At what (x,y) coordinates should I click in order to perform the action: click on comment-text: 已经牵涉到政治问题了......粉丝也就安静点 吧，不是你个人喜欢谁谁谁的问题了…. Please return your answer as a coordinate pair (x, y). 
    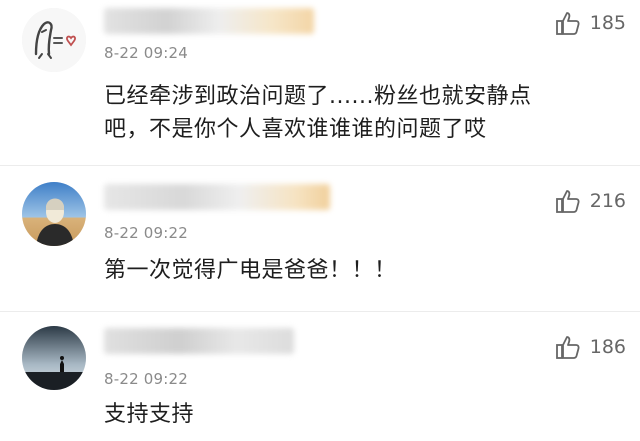
    Looking at the image, I should click on (317, 113).